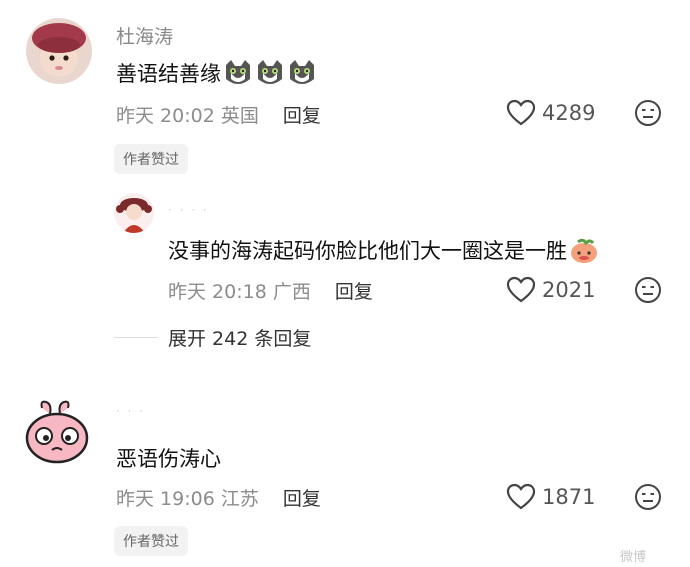  I want to click on child-avatar-icon, so click(59, 51).